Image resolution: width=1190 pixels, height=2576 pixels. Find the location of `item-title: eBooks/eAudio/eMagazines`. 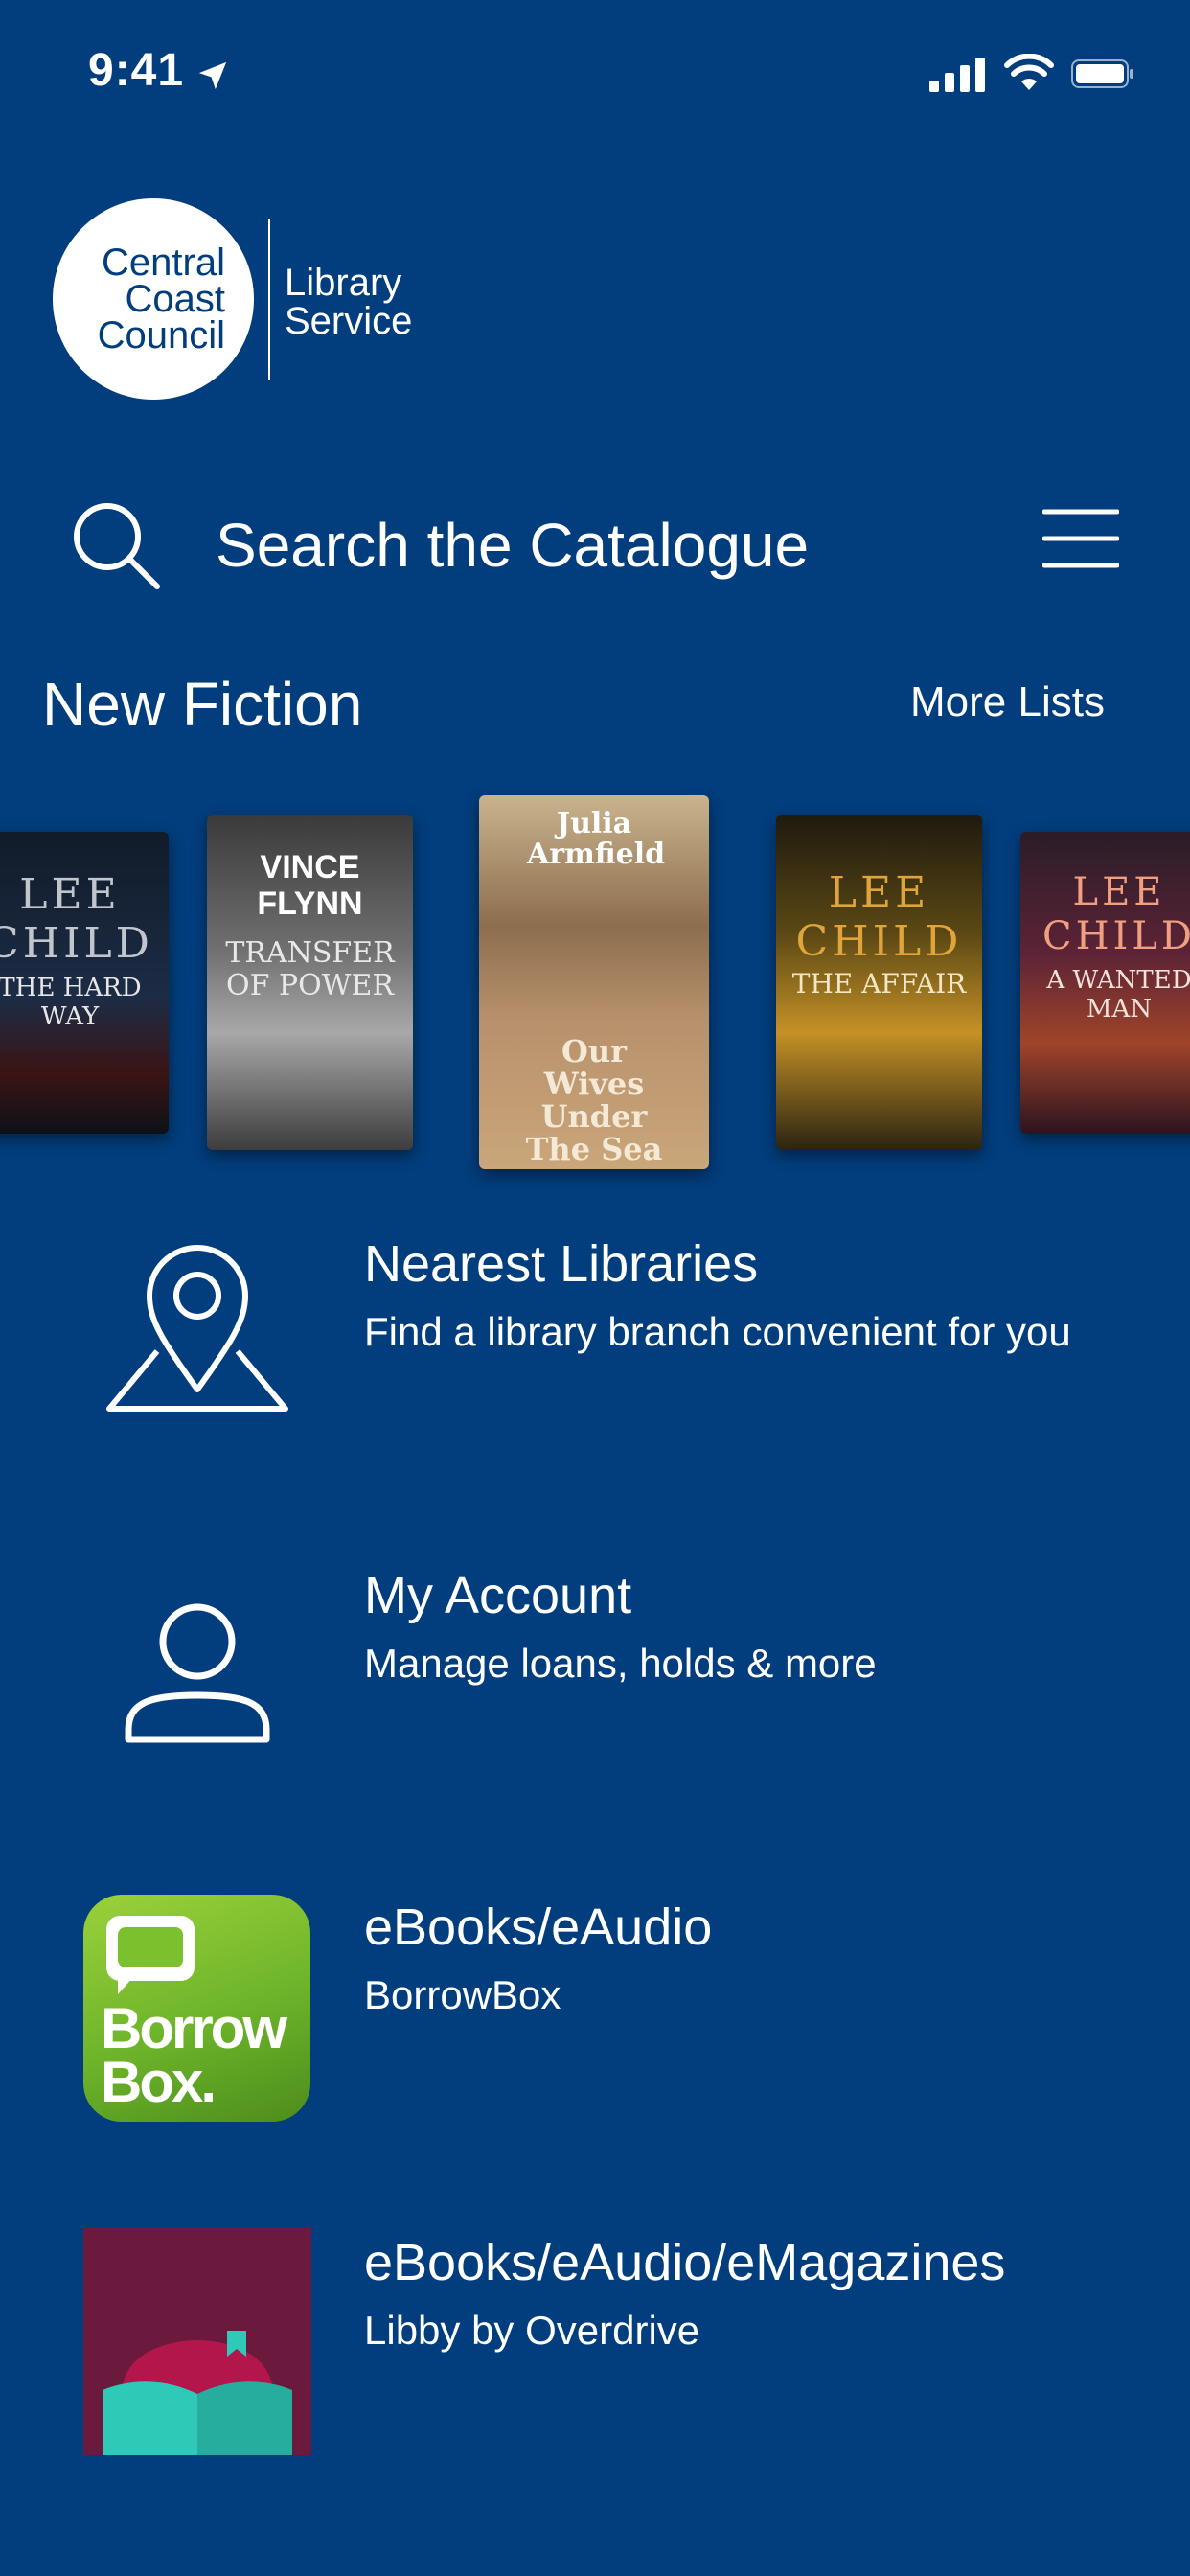

item-title: eBooks/eAudio/eMagazines is located at coordinates (685, 2262).